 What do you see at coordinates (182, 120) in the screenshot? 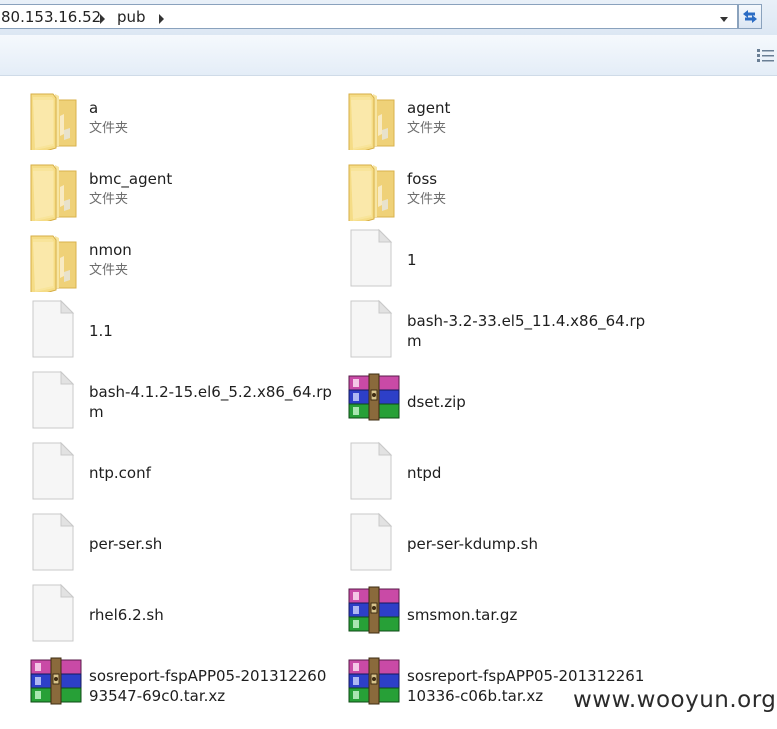
I see `folder-item: a 文件夹` at bounding box center [182, 120].